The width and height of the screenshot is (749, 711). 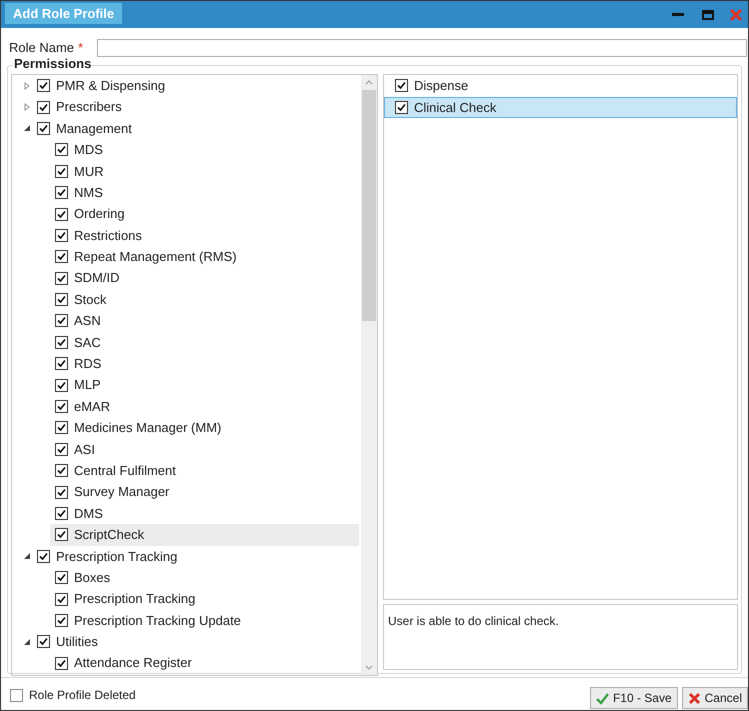 What do you see at coordinates (110, 492) in the screenshot?
I see `tree-item: Survey Manager` at bounding box center [110, 492].